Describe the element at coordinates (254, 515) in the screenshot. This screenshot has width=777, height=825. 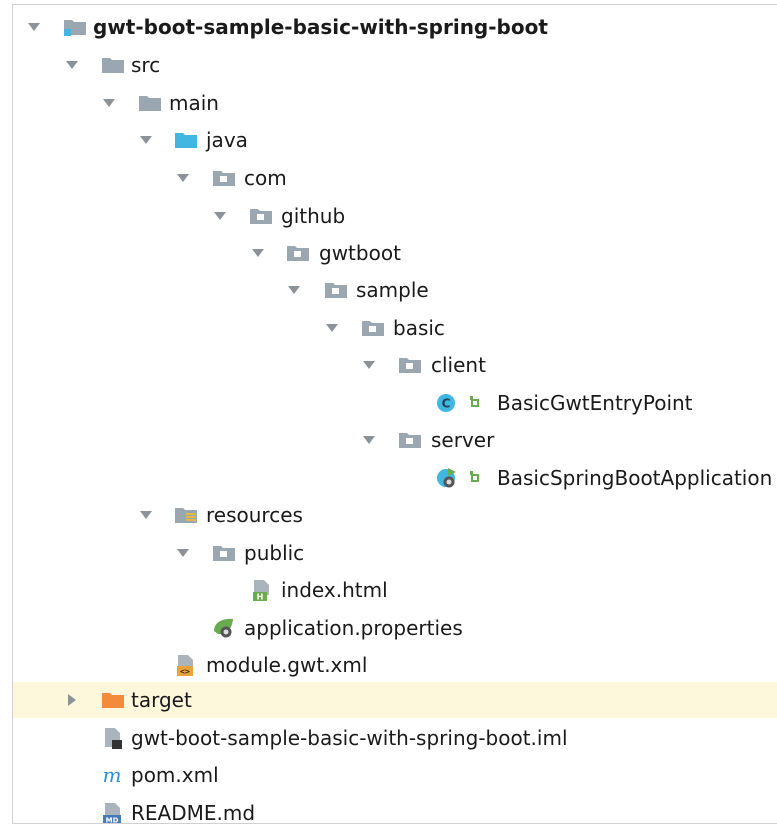
I see `tree-node-label: resources` at that location.